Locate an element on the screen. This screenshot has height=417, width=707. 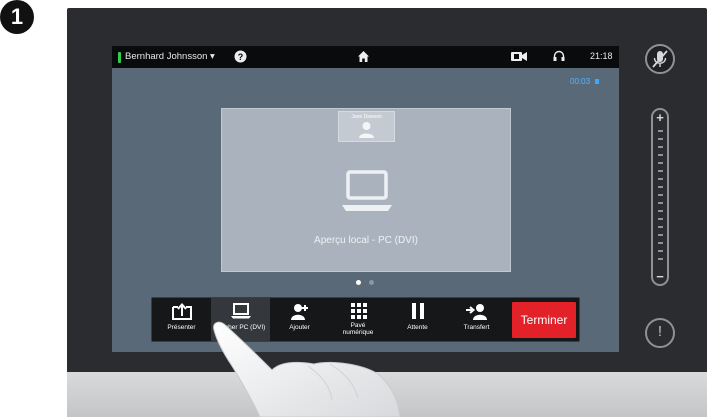
volume-down-button: − is located at coordinates (660, 276).